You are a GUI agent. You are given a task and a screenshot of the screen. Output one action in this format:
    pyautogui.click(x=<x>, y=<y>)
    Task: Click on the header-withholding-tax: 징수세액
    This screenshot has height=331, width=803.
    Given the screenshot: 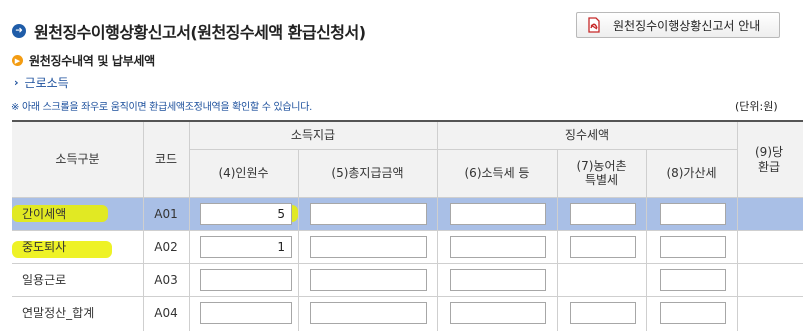 What is the action you would take?
    pyautogui.click(x=587, y=135)
    